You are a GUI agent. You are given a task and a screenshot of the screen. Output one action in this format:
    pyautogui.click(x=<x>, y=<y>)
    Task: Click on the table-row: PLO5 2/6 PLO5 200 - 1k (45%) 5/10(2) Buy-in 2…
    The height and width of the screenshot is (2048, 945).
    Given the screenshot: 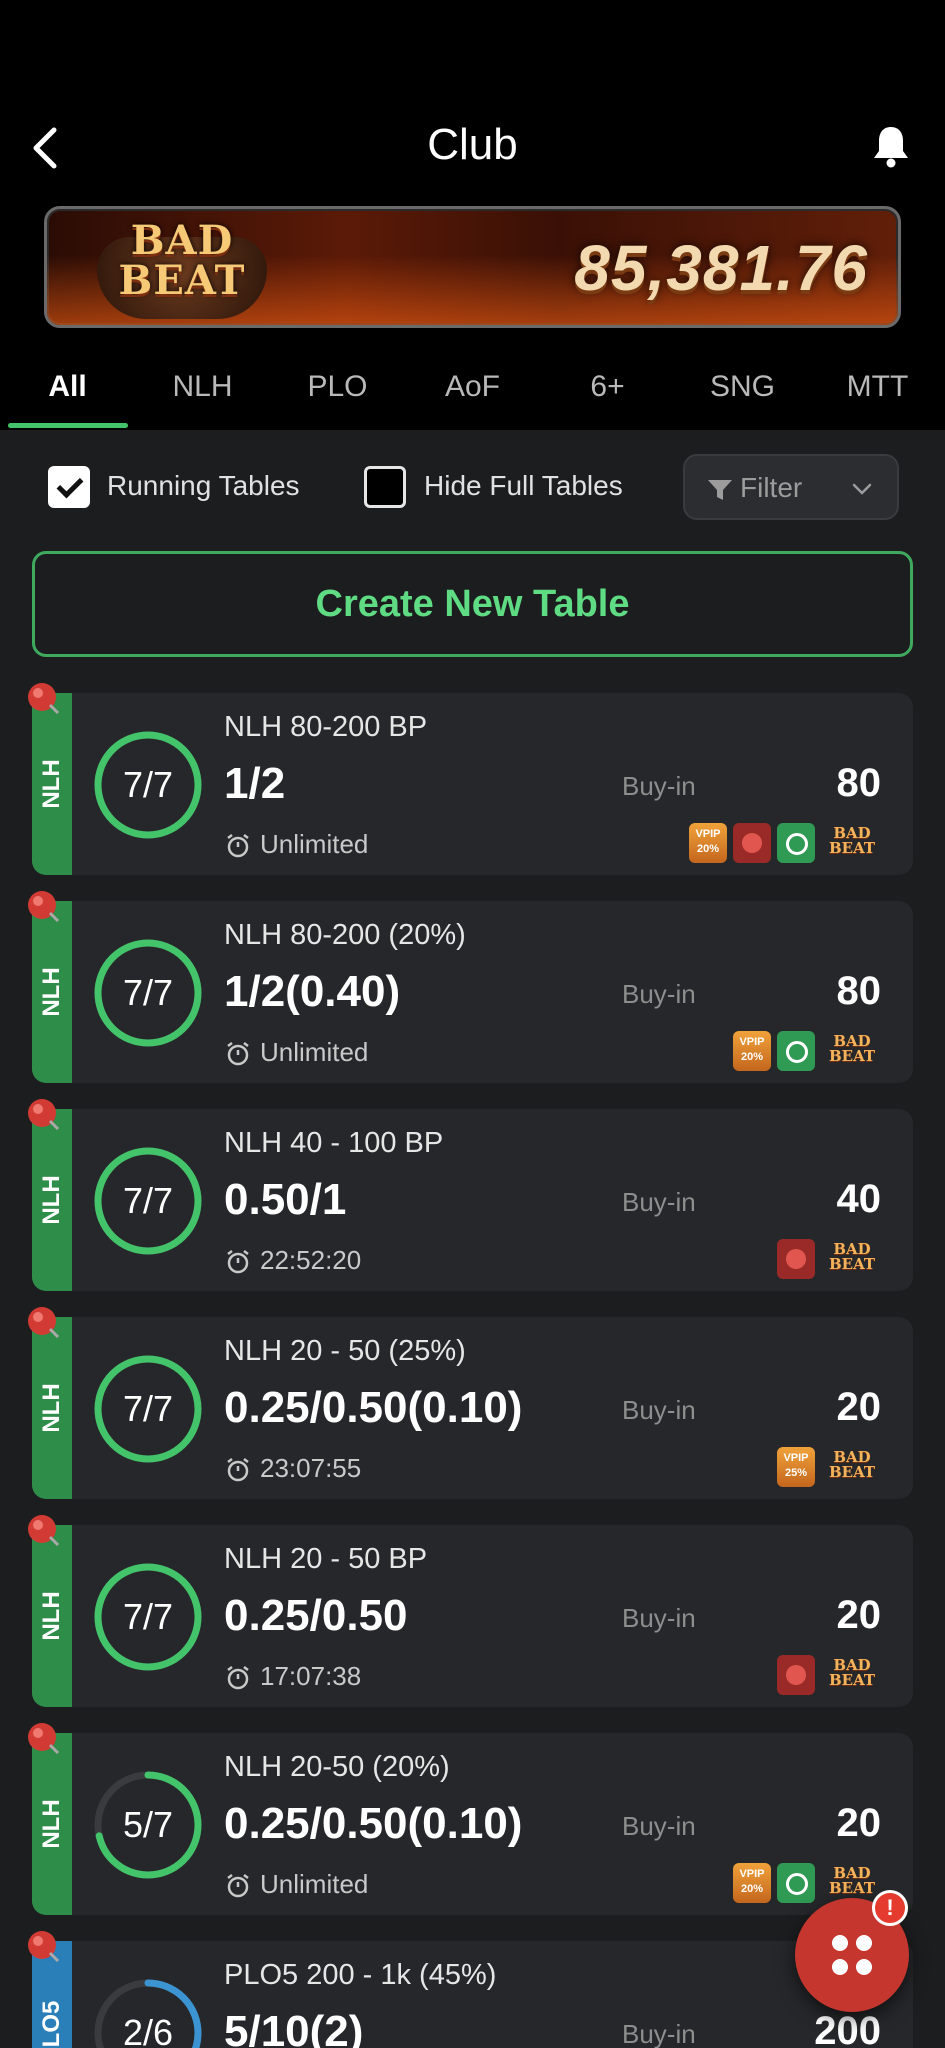 What is the action you would take?
    pyautogui.click(x=470, y=1989)
    